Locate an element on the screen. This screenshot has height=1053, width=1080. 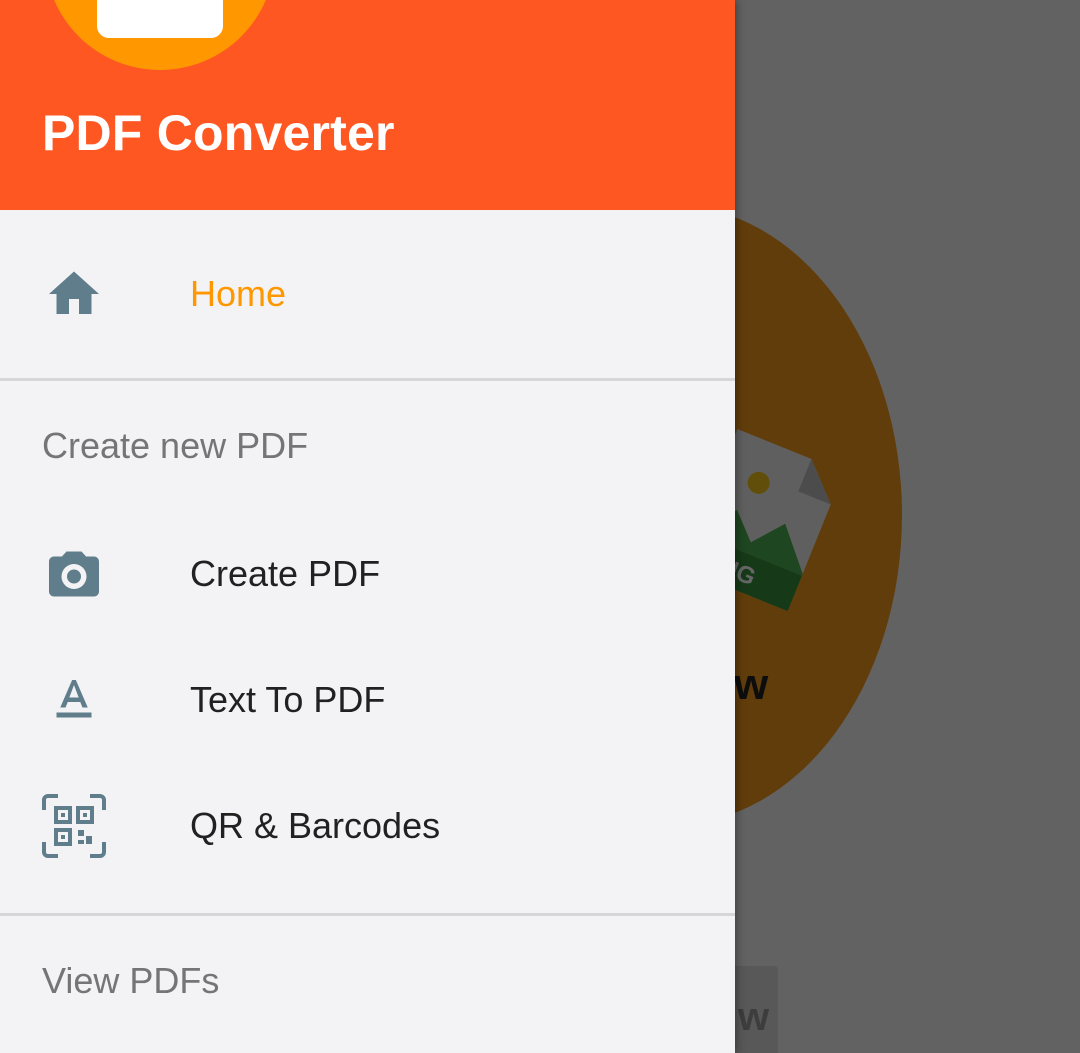
section-header-view: View PDFs is located at coordinates (367, 981).